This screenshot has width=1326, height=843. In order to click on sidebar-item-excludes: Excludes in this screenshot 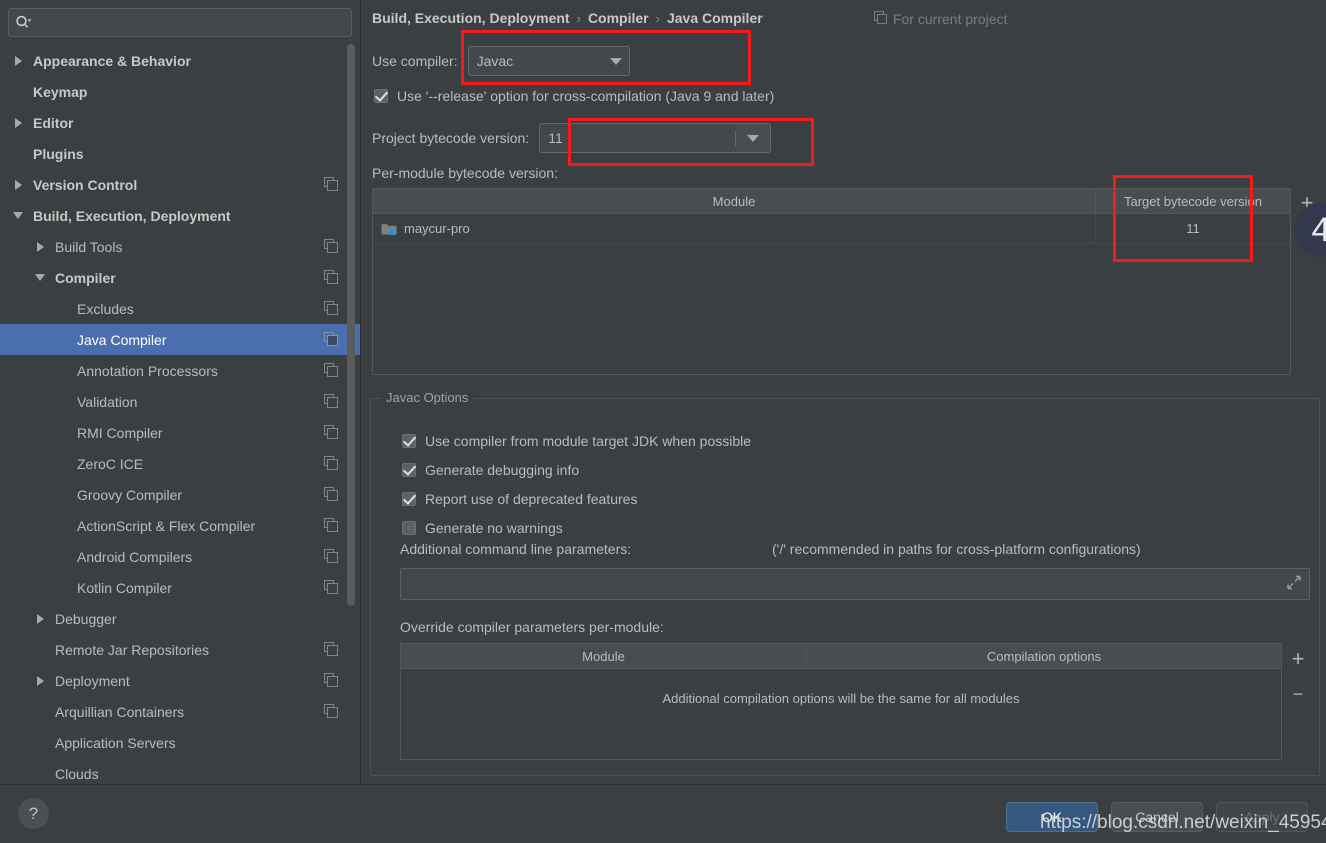, I will do `click(180, 308)`.